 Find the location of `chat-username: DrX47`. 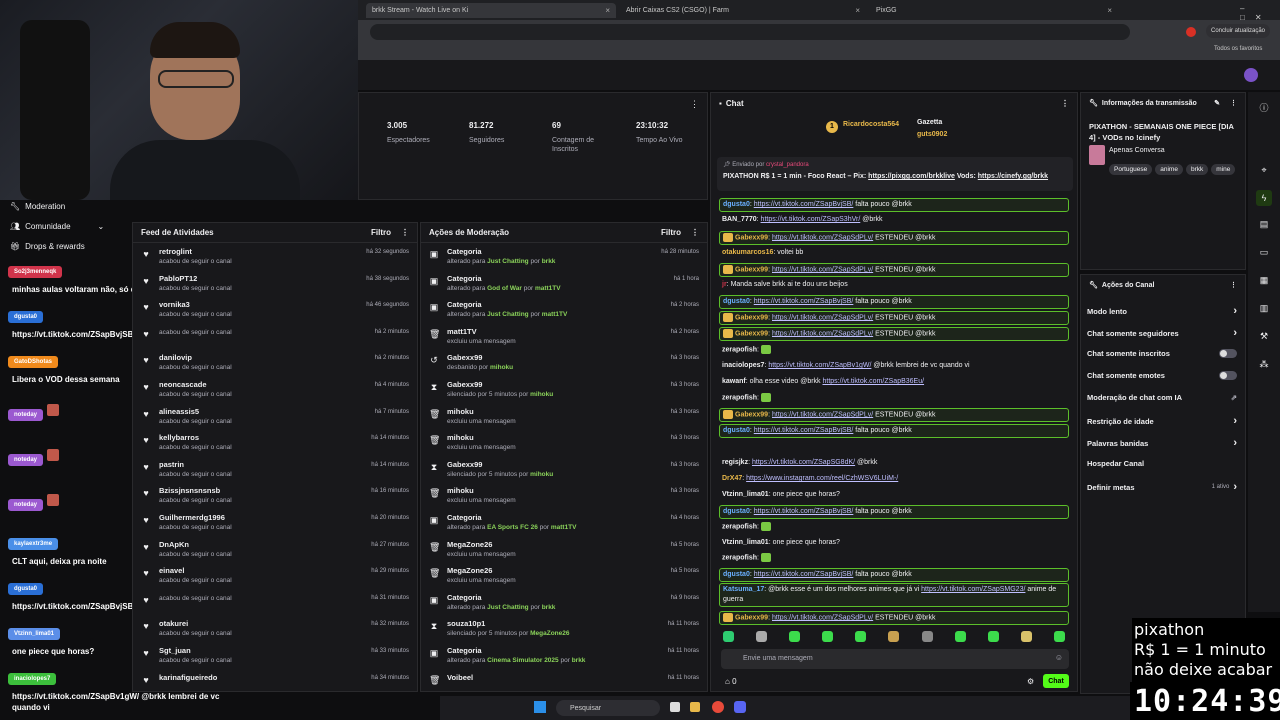

chat-username: DrX47 is located at coordinates (732, 478).